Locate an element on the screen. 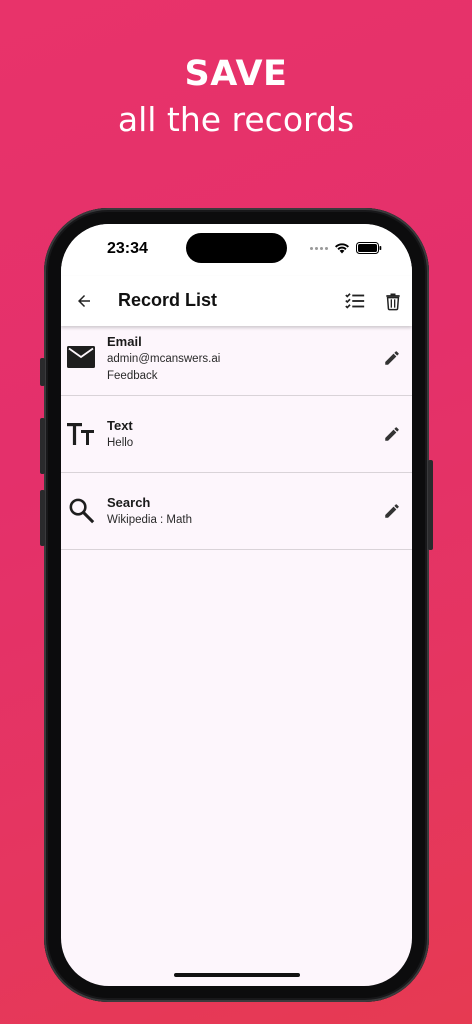 The width and height of the screenshot is (472, 1024). record-title: Text is located at coordinates (120, 425).